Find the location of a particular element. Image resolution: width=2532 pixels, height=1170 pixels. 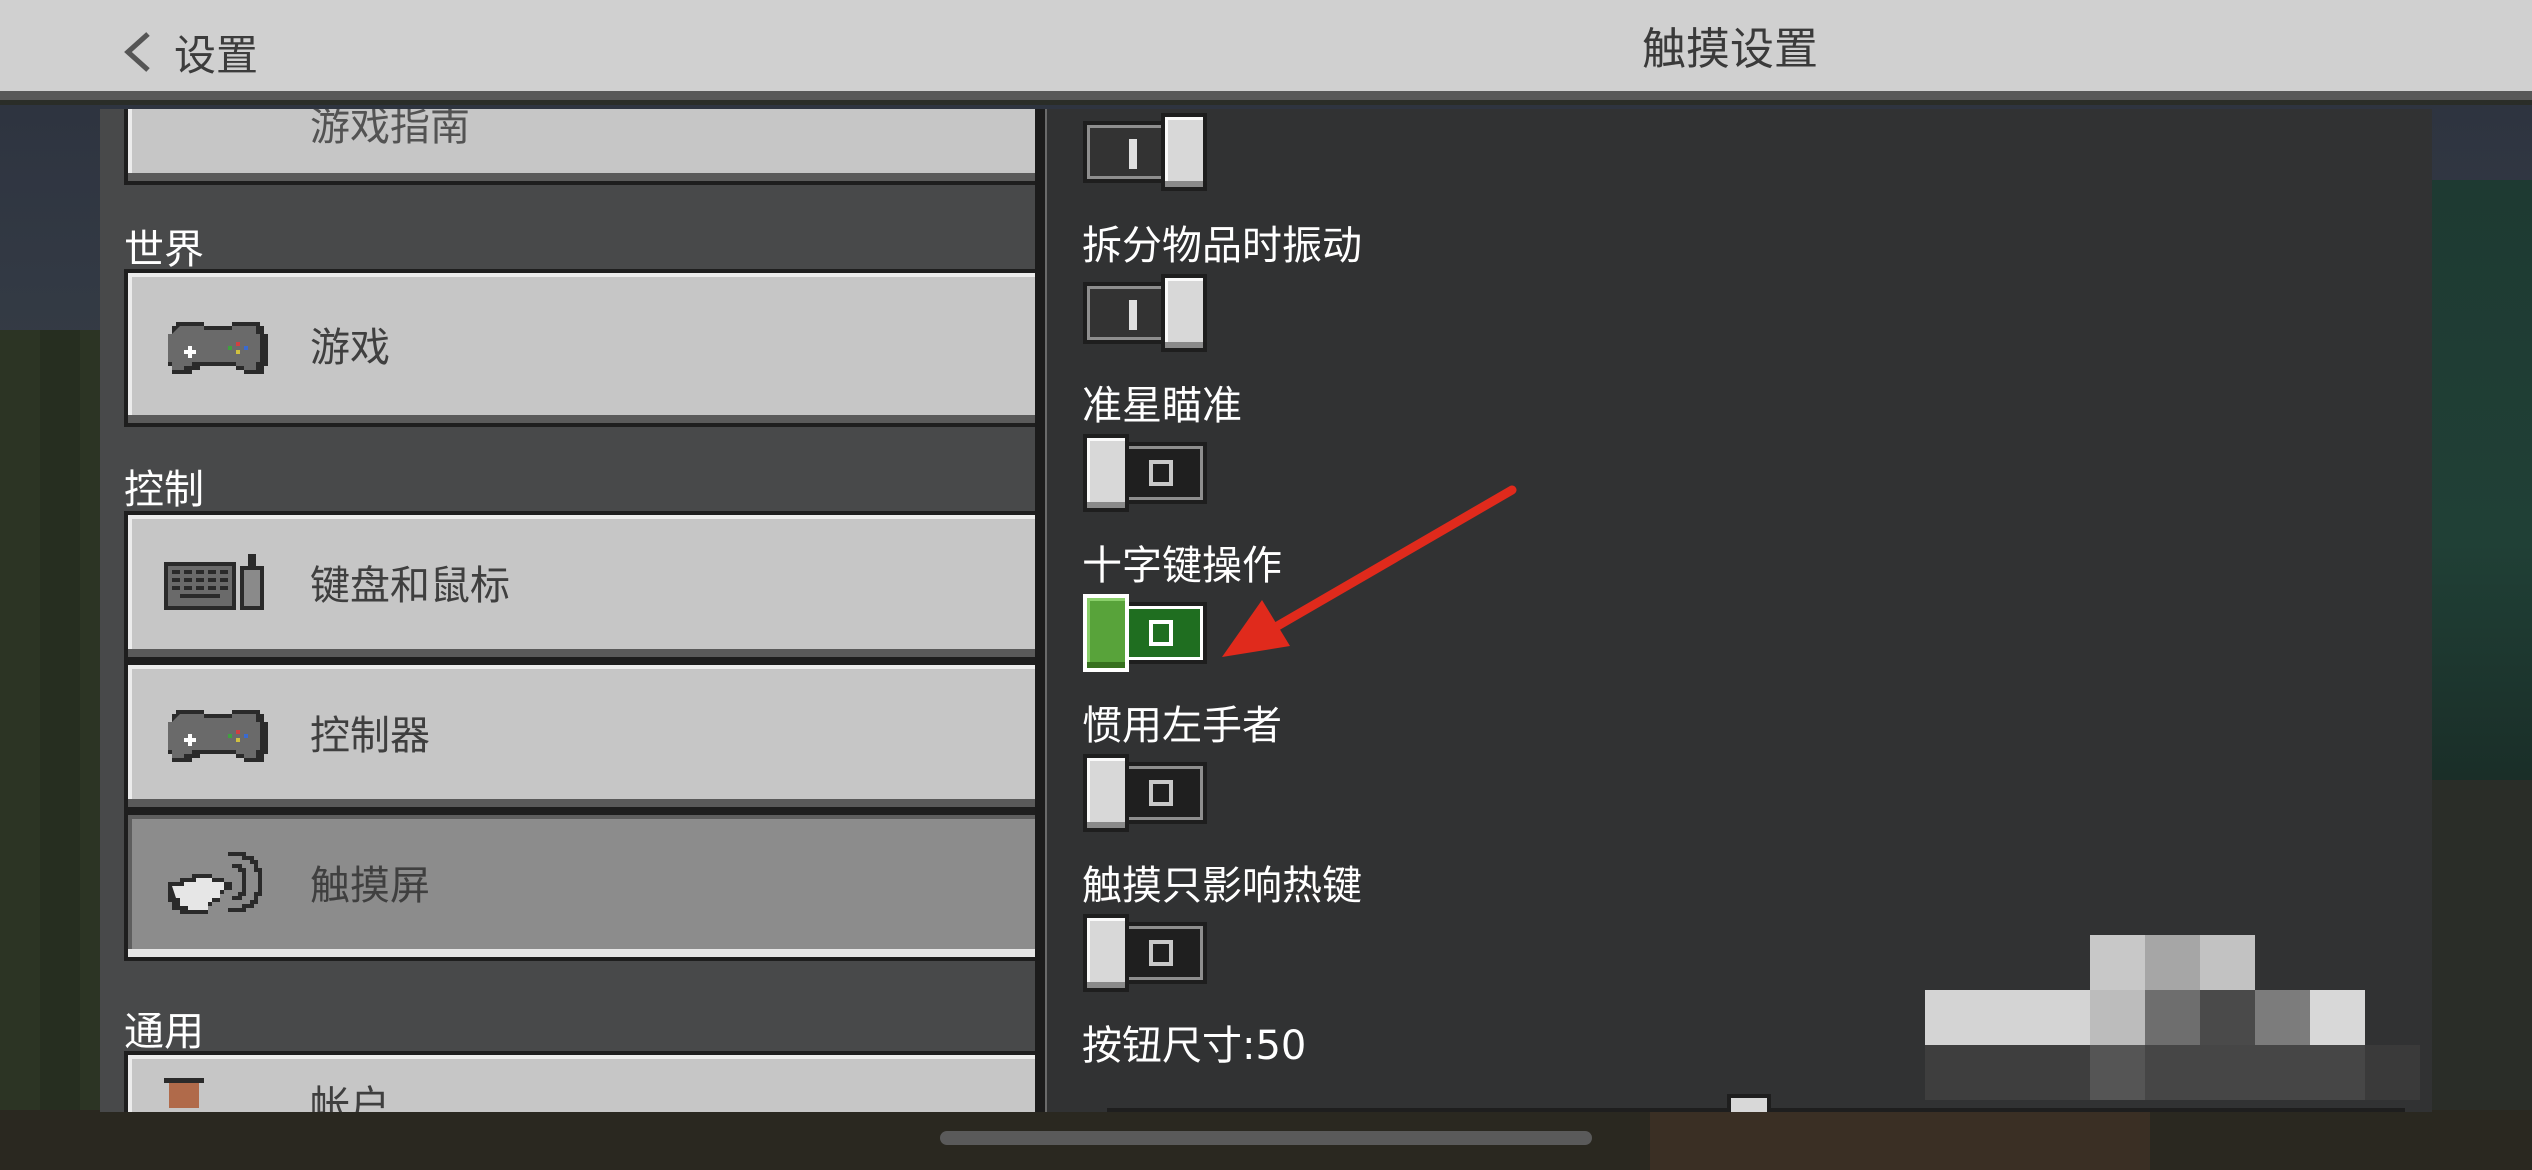

annotation-arrow-icon is located at coordinates (1369, 571).